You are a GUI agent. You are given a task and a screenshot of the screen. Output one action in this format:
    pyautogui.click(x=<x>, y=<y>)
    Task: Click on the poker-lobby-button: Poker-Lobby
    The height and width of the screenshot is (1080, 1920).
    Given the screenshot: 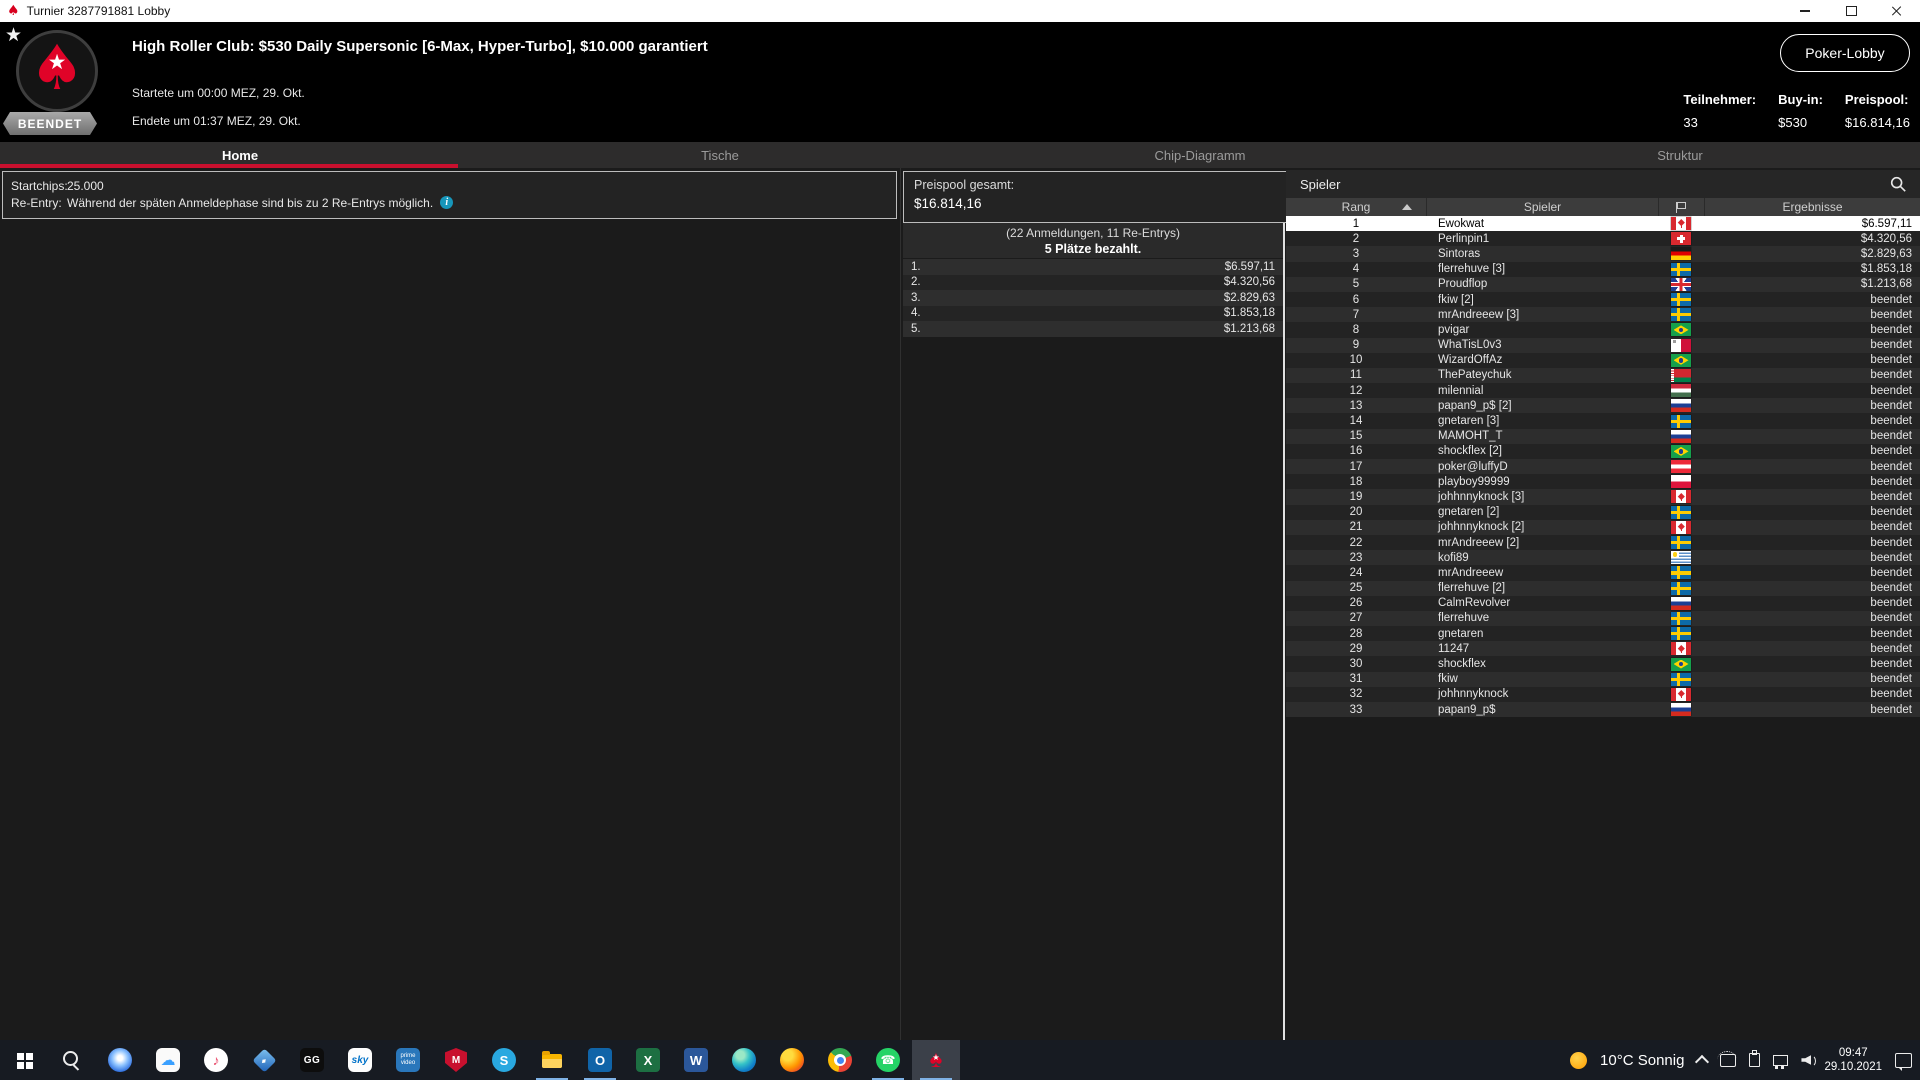 What is the action you would take?
    pyautogui.click(x=1845, y=53)
    